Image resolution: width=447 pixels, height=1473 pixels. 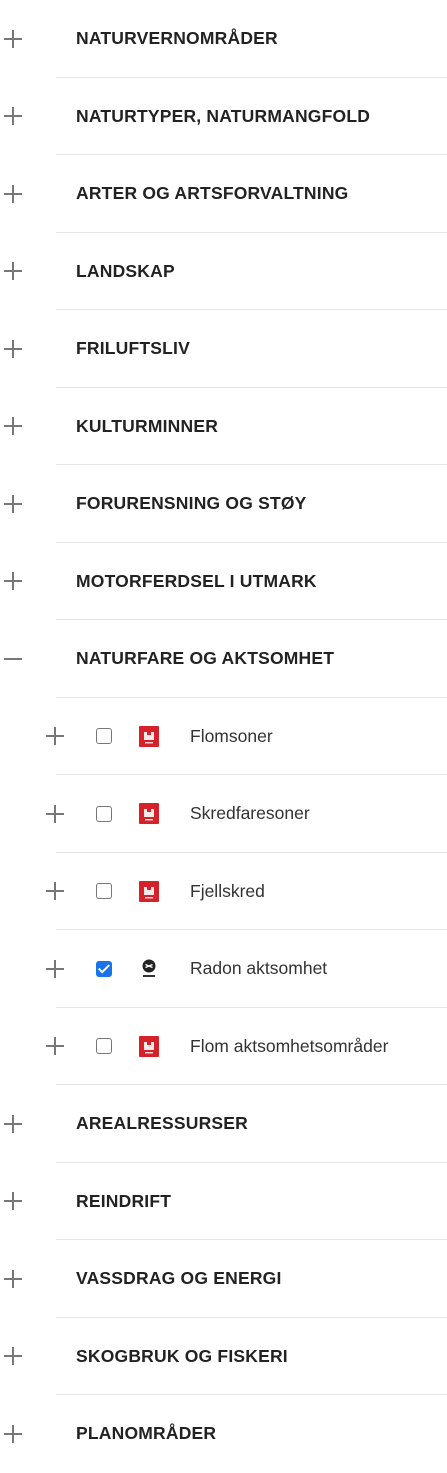 What do you see at coordinates (179, 1278) in the screenshot?
I see `category-label: VASSDRAG OG ENERGI` at bounding box center [179, 1278].